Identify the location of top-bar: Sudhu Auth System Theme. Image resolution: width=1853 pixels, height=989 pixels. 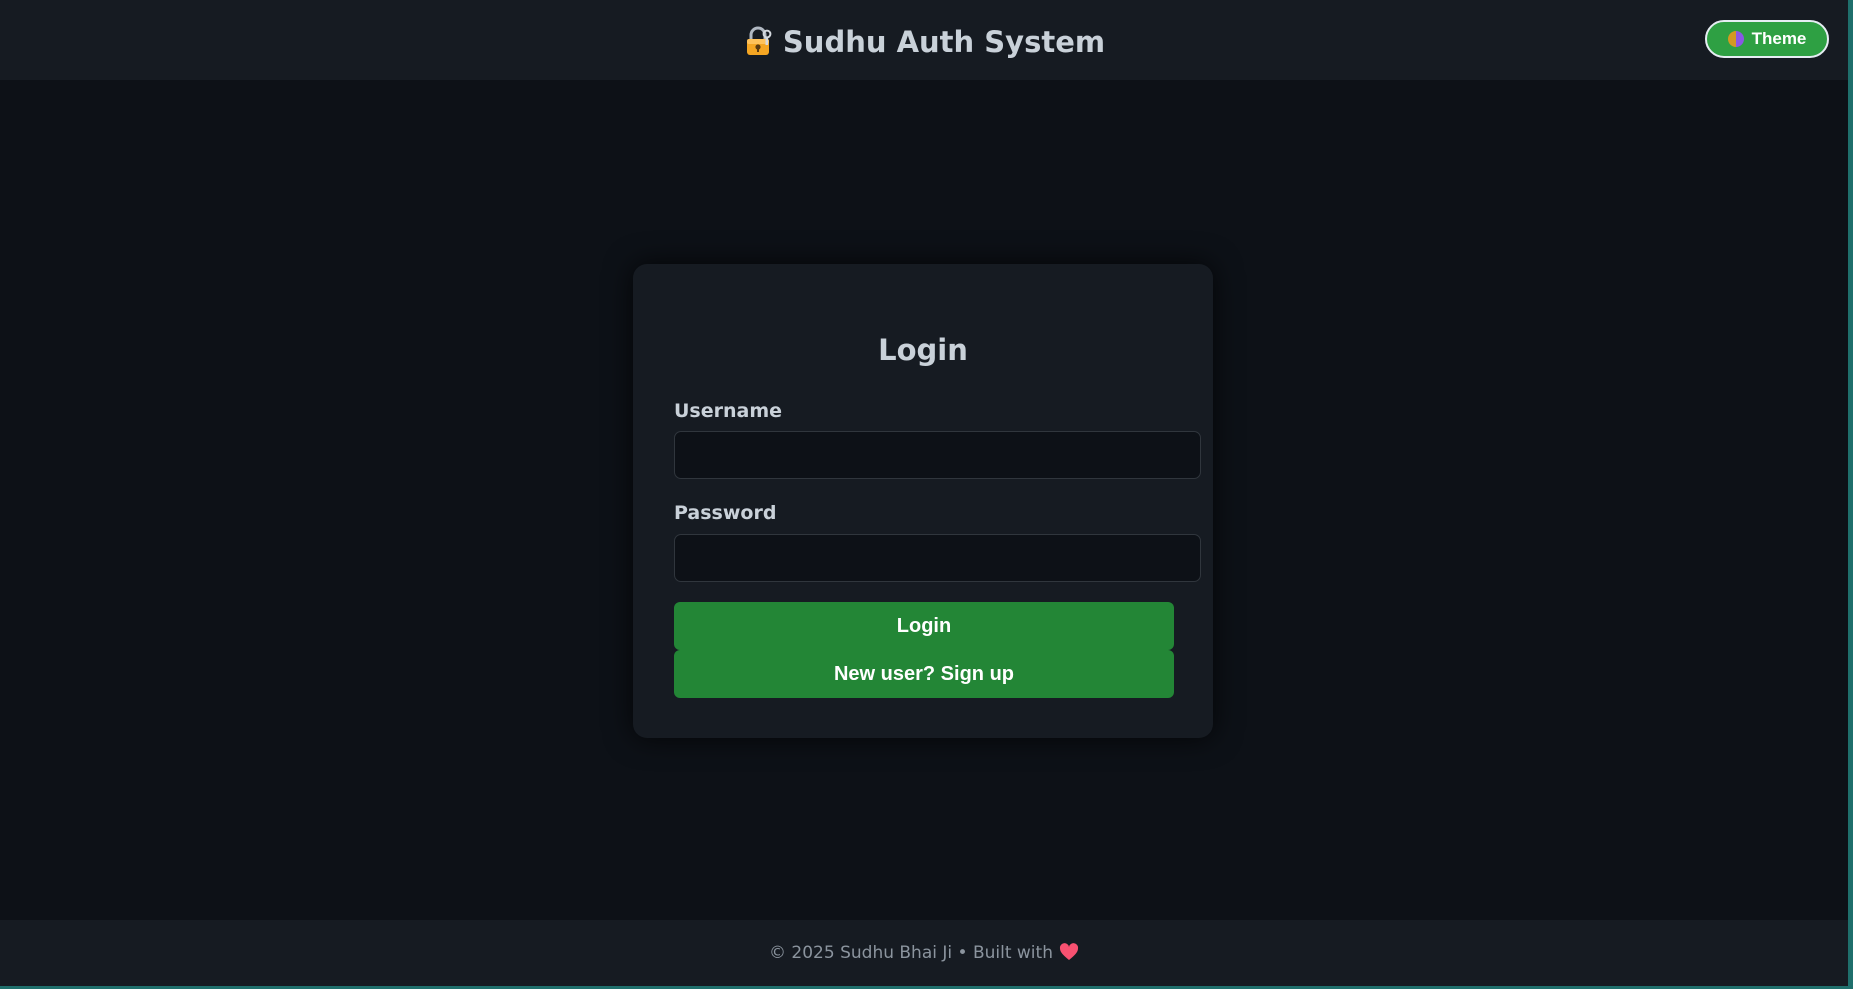
(924, 40).